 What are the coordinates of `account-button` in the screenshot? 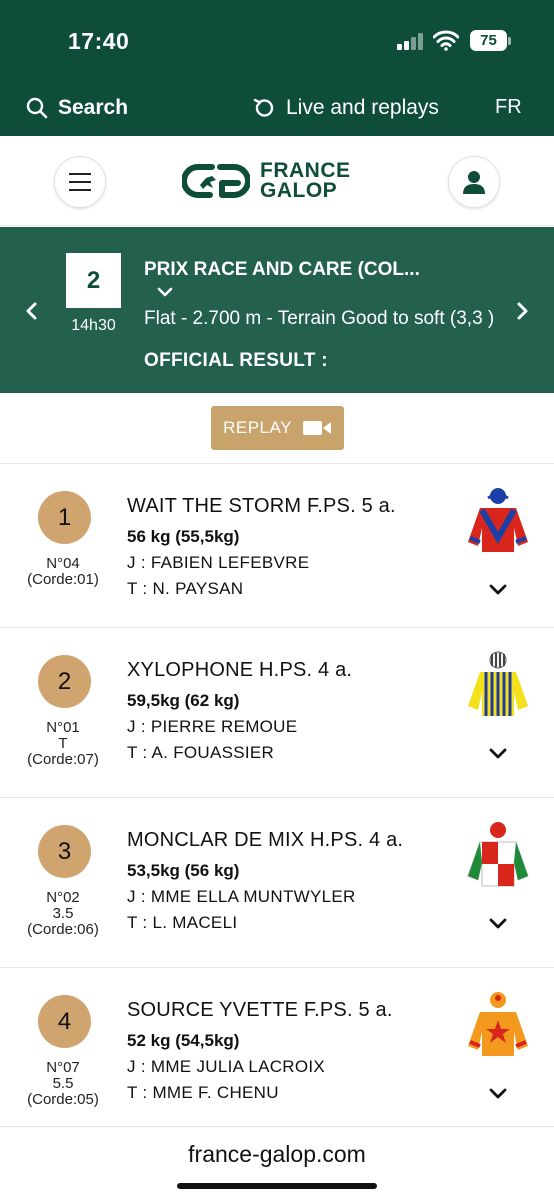 It's located at (474, 182).